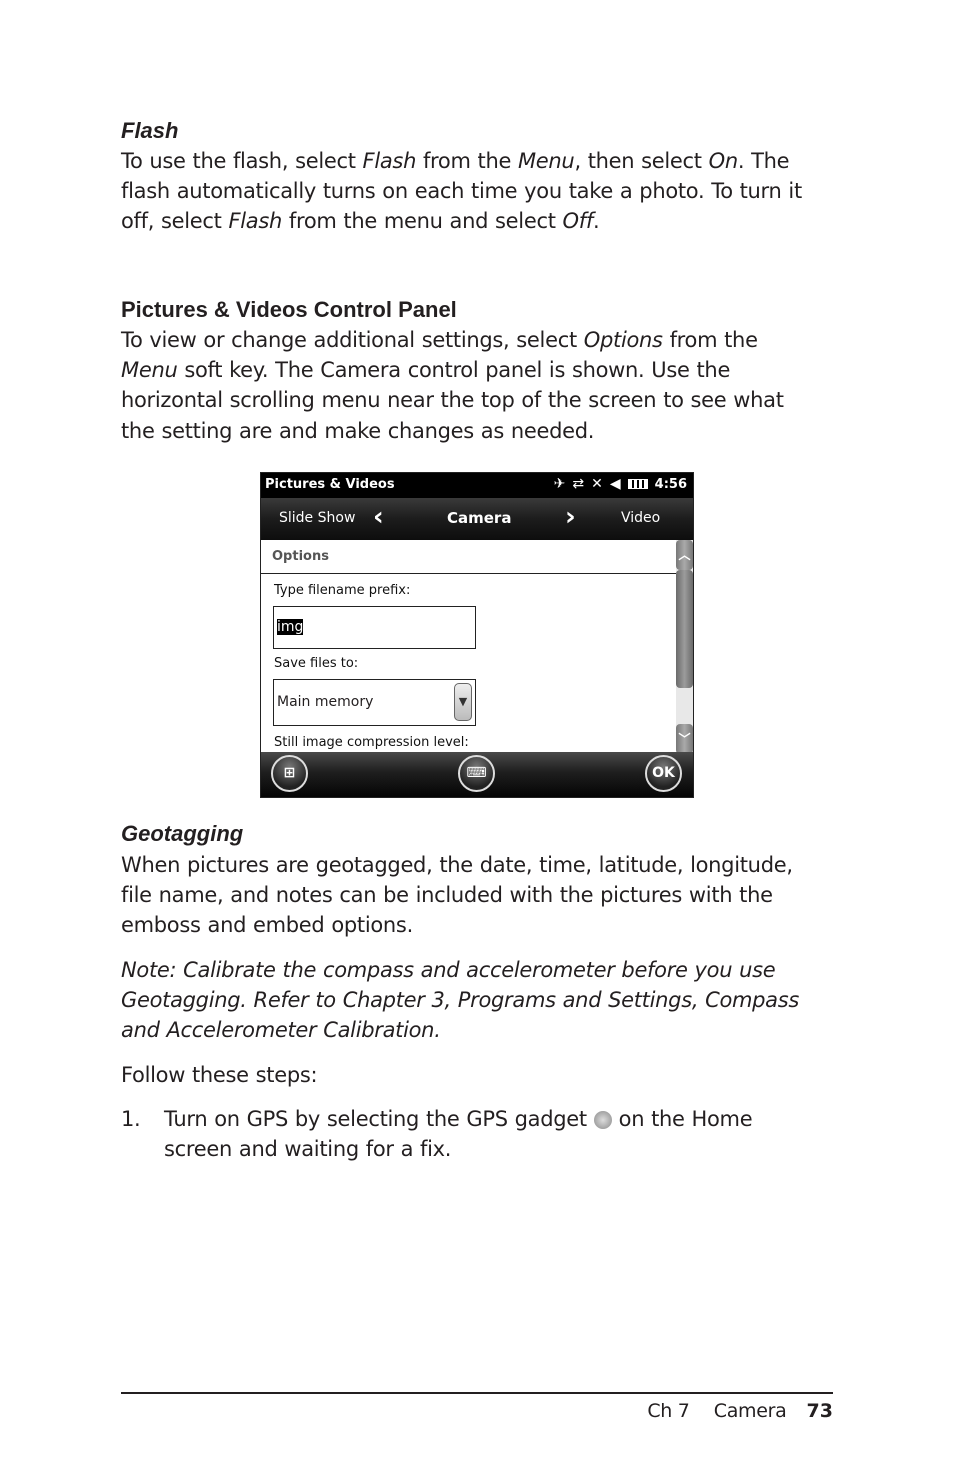 Image resolution: width=954 pixels, height=1475 pixels. Describe the element at coordinates (131, 1119) in the screenshot. I see `step-number: 1.` at that location.